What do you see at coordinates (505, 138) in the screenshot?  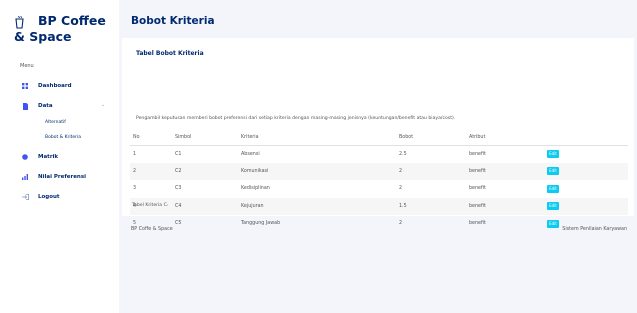 I see `column-header-atribut: Atribut` at bounding box center [505, 138].